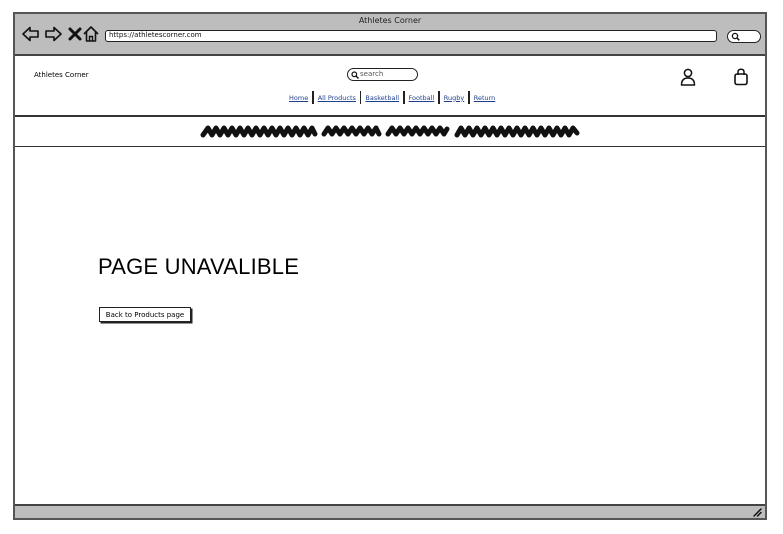 This screenshot has height=534, width=783. What do you see at coordinates (91, 34) in the screenshot?
I see `home-icon` at bounding box center [91, 34].